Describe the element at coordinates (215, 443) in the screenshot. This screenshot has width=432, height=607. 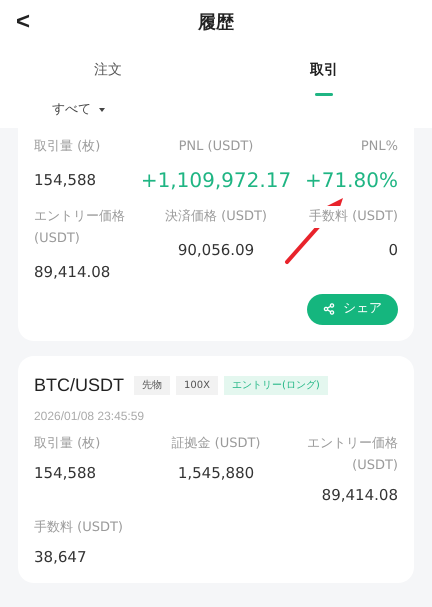
I see `field-label: 証拠金 (USDT)` at that location.